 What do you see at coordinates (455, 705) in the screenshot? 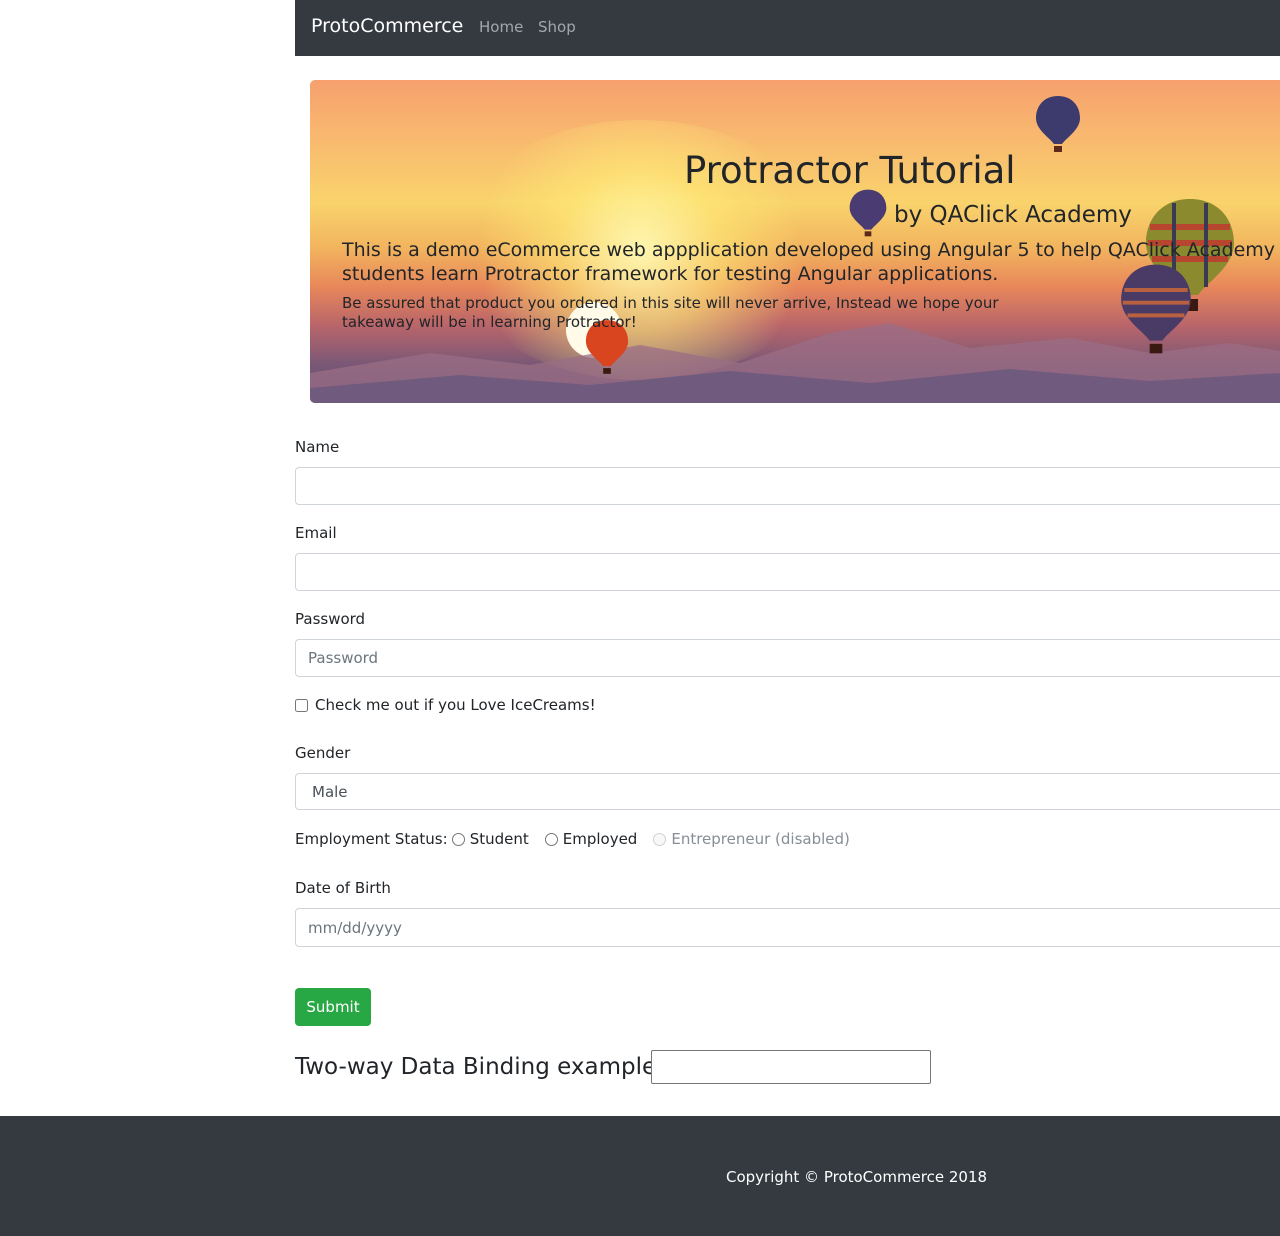
I see `icecream-checkbox-label: Check me out if you Love IceCreams!` at bounding box center [455, 705].